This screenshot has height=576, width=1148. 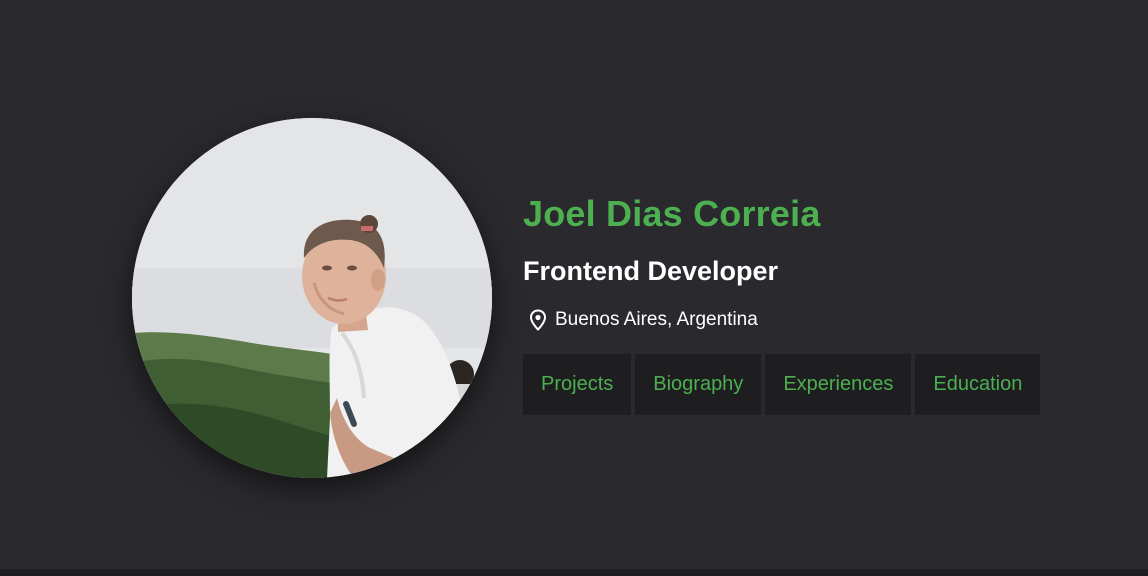 I want to click on education-button: Education, so click(x=978, y=384).